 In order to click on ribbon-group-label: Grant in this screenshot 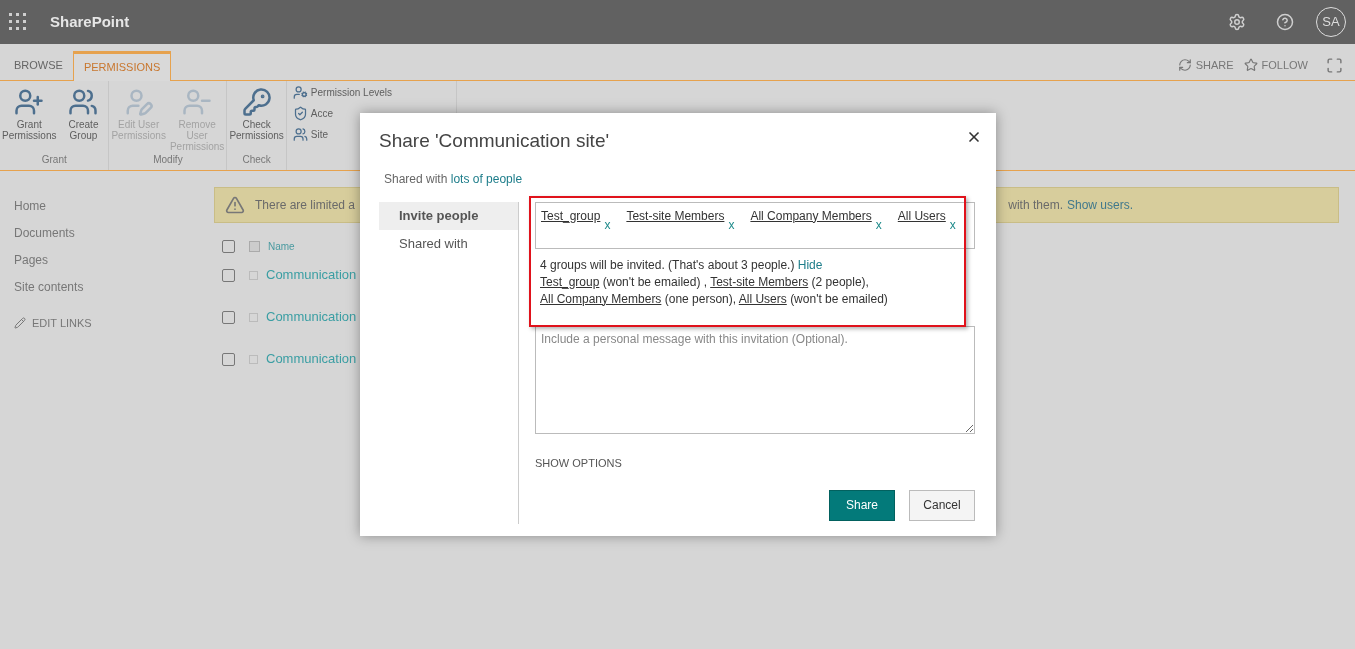, I will do `click(54, 160)`.